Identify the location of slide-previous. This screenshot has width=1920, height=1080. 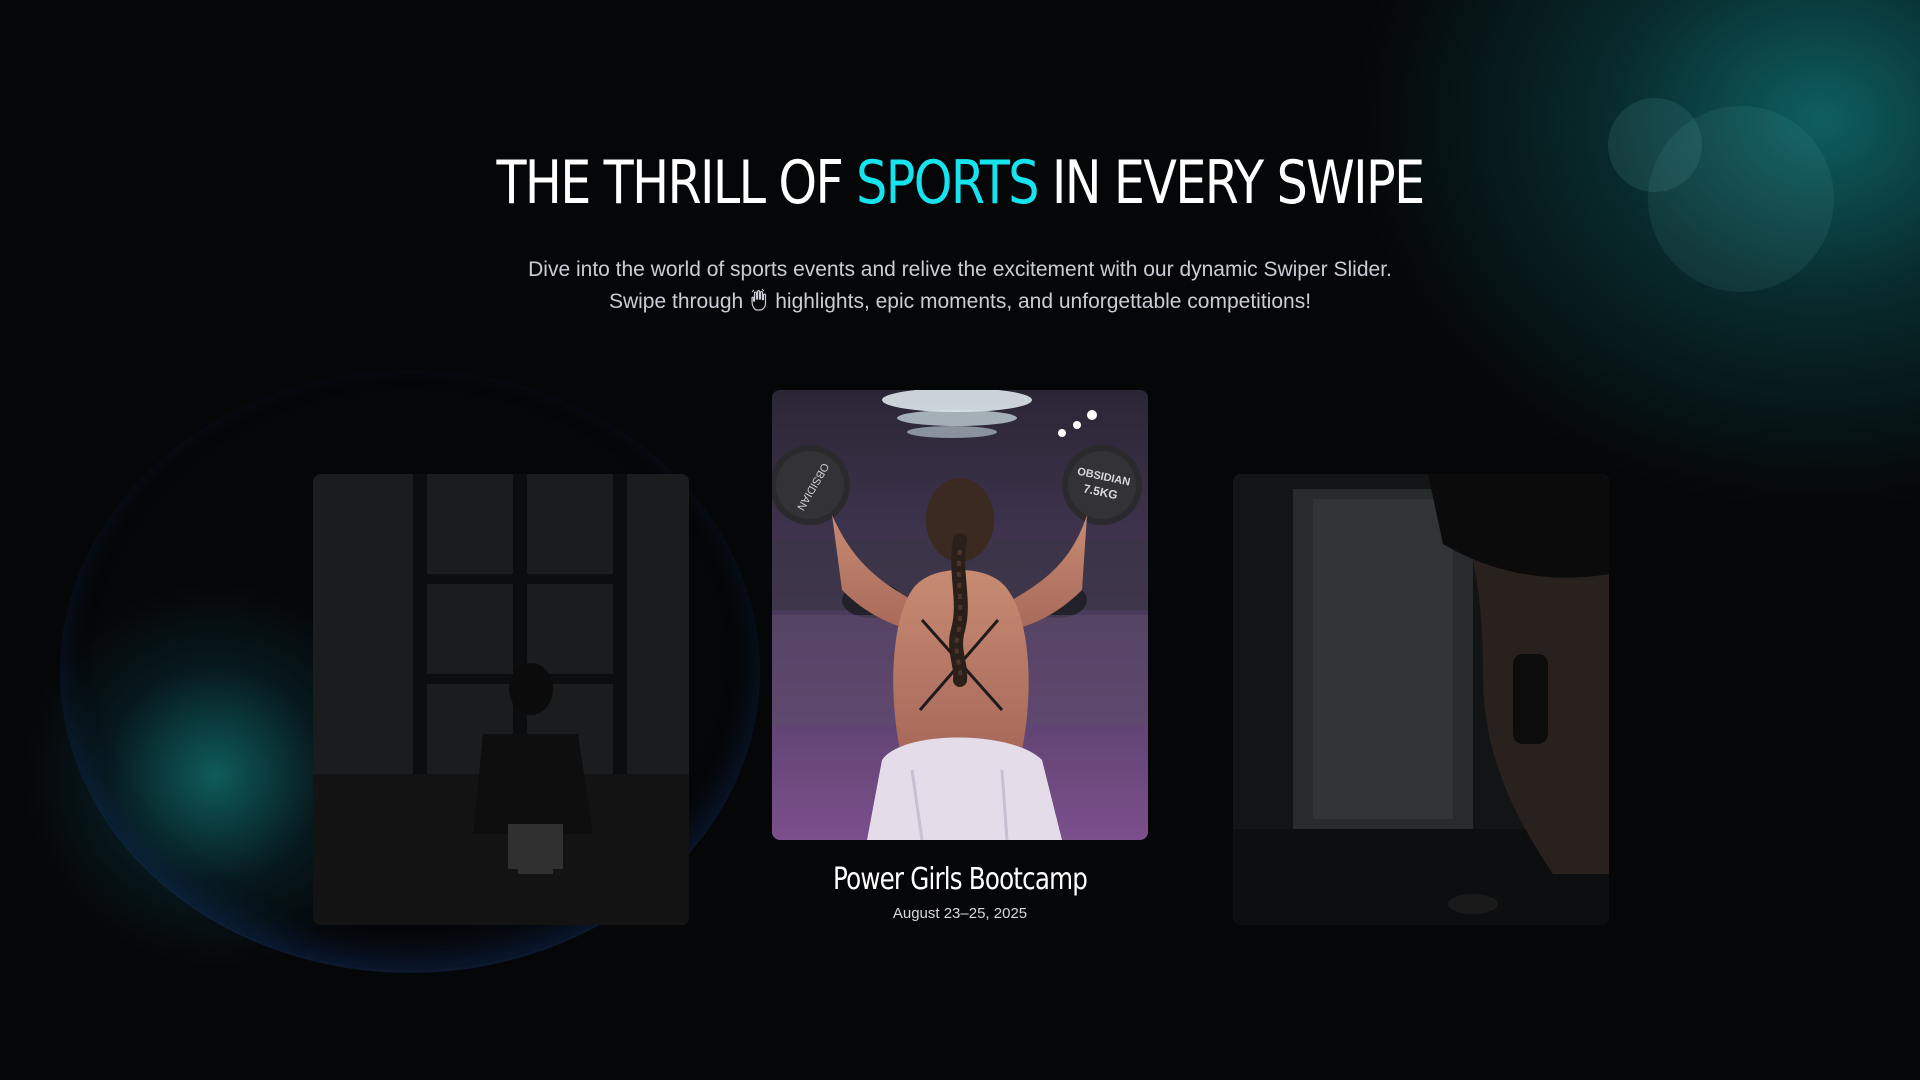
(501, 699).